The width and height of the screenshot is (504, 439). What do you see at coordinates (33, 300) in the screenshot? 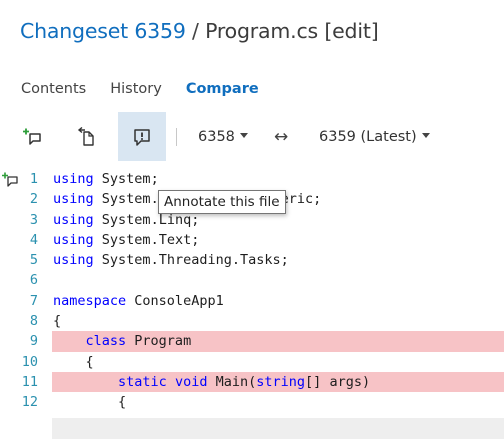
I see `line-number: 7` at bounding box center [33, 300].